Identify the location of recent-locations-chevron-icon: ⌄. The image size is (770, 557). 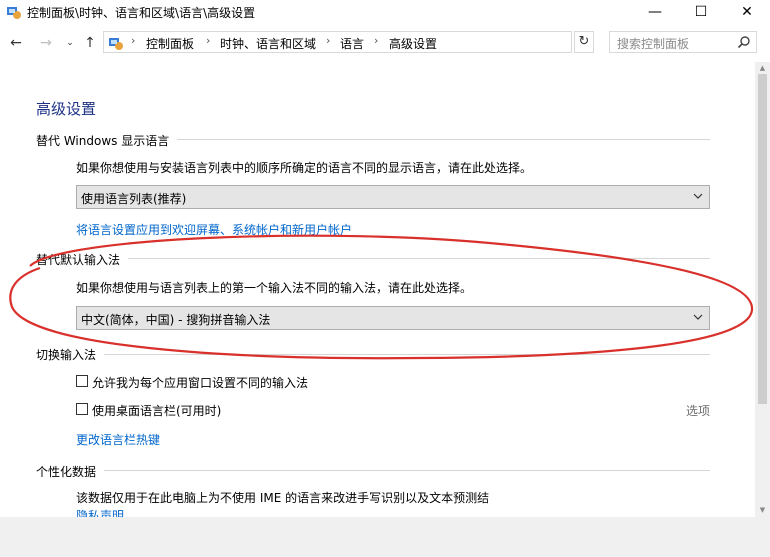
(70, 43).